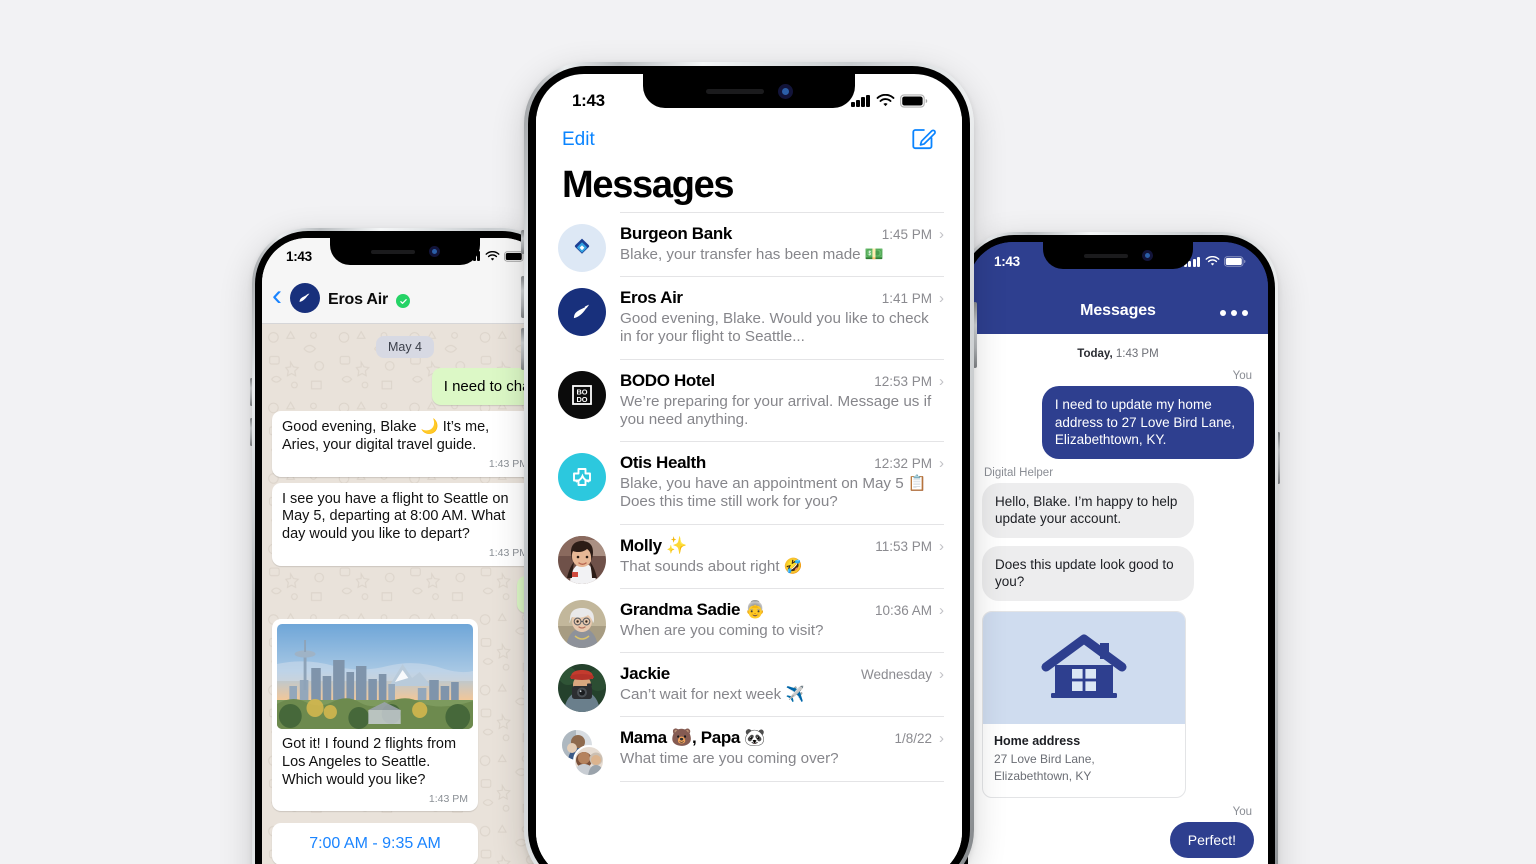 The image size is (1536, 864). Describe the element at coordinates (782, 546) in the screenshot. I see `list-item-header: Molly ✨ 11:53 PM ›` at that location.